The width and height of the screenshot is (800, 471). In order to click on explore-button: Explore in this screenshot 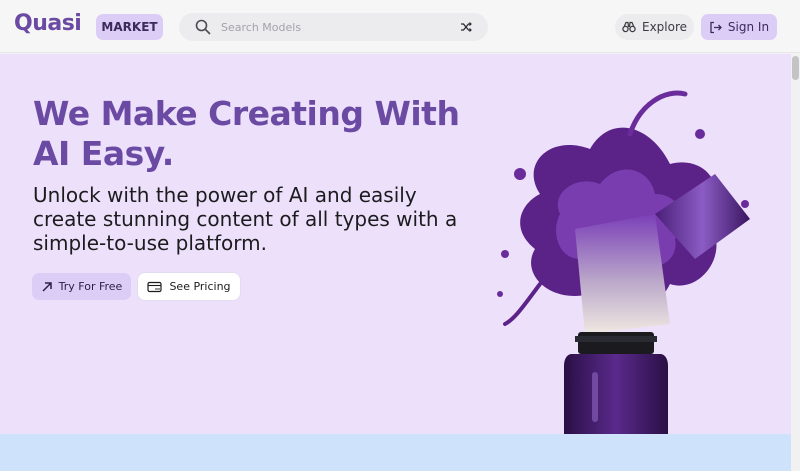, I will do `click(654, 27)`.